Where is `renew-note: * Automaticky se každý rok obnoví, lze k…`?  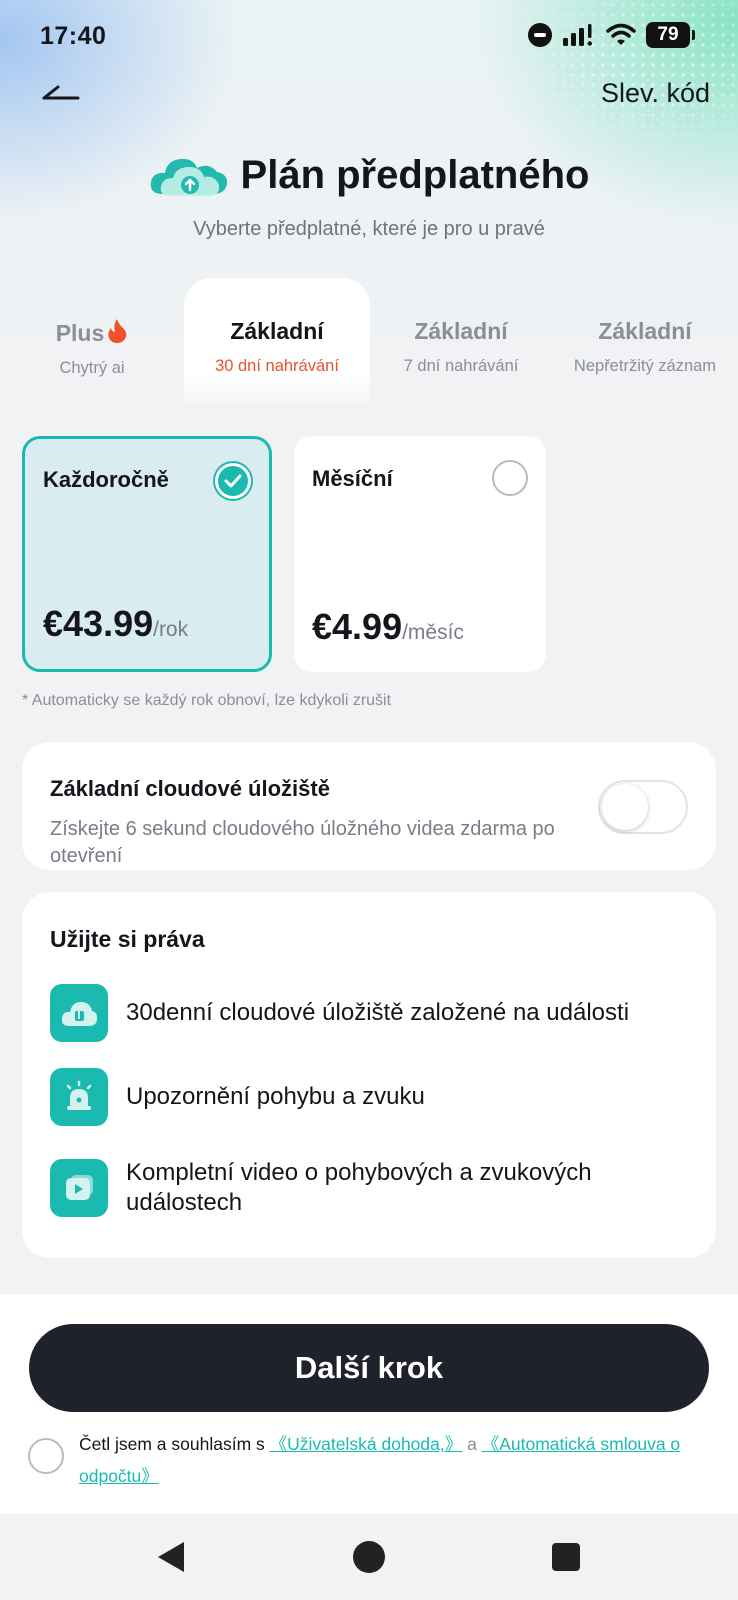 renew-note: * Automaticky se každý rok obnoví, lze k… is located at coordinates (207, 700).